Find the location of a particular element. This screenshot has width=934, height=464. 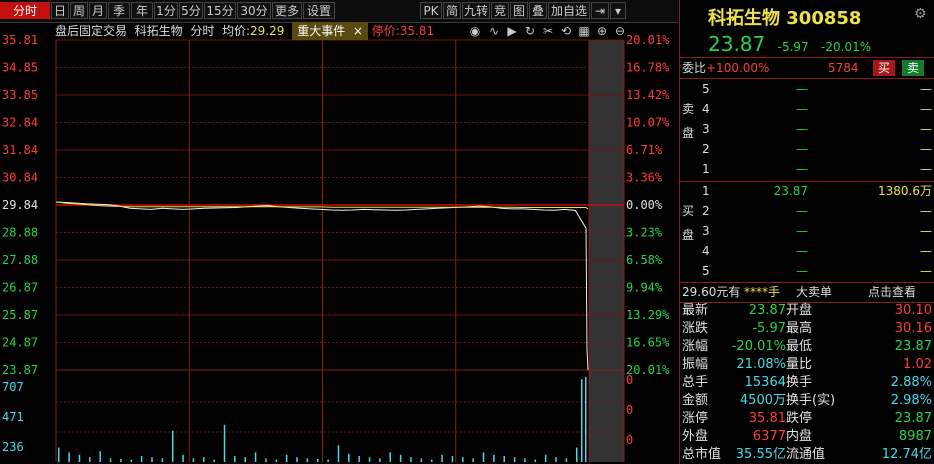

left-axis-label: 31.84 is located at coordinates (20, 150).